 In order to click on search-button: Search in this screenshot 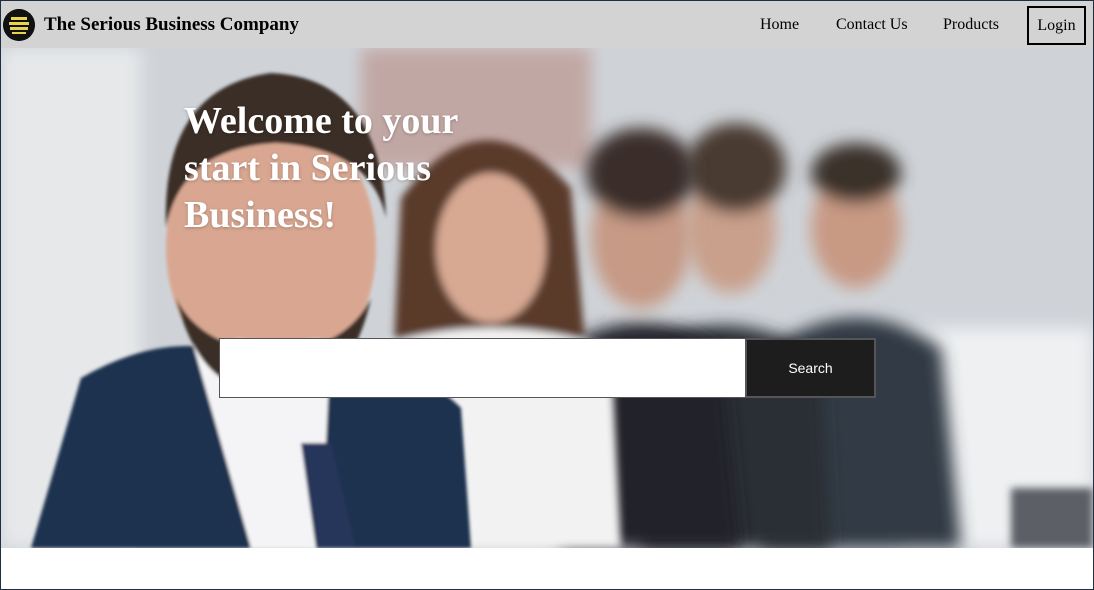, I will do `click(810, 368)`.